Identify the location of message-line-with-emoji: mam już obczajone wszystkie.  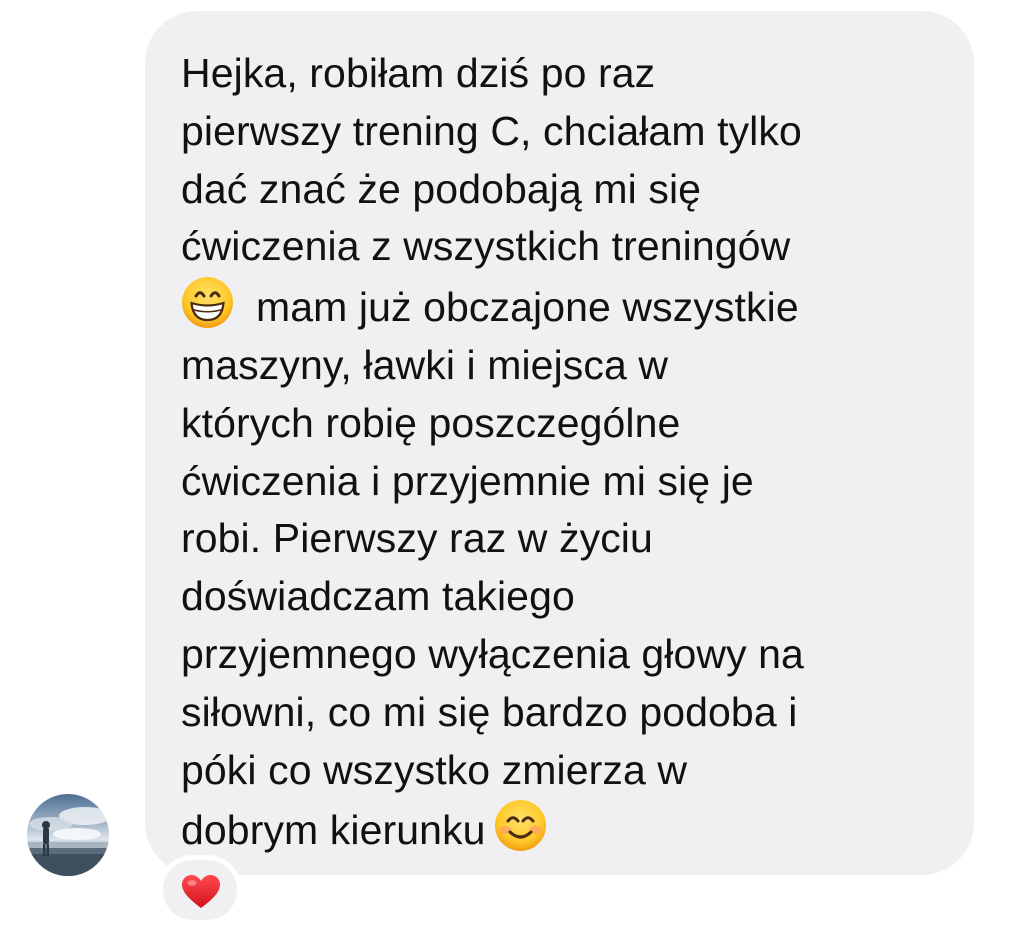
(567, 306).